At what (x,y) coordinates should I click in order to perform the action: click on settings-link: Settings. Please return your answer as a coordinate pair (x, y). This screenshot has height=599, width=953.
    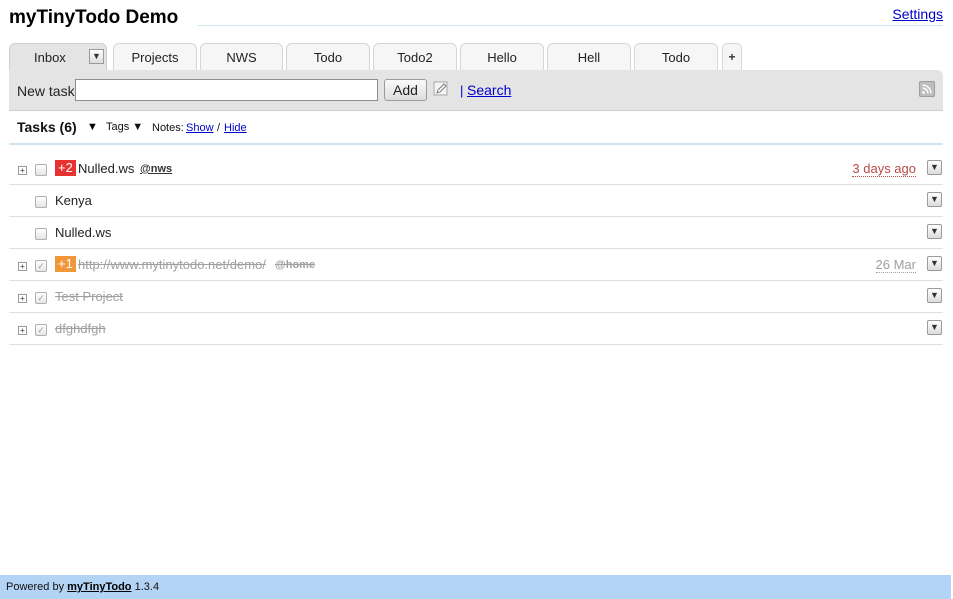
    Looking at the image, I should click on (917, 14).